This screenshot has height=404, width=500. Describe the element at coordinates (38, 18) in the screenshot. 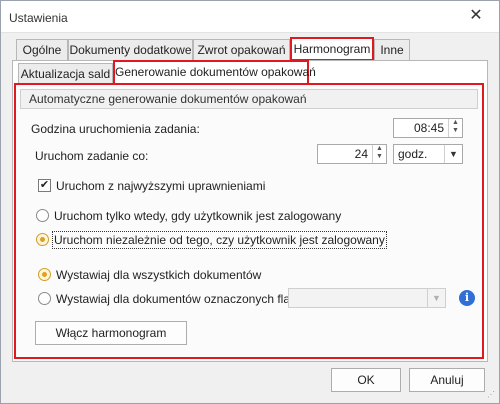

I see `dialog-title: Ustawienia` at that location.